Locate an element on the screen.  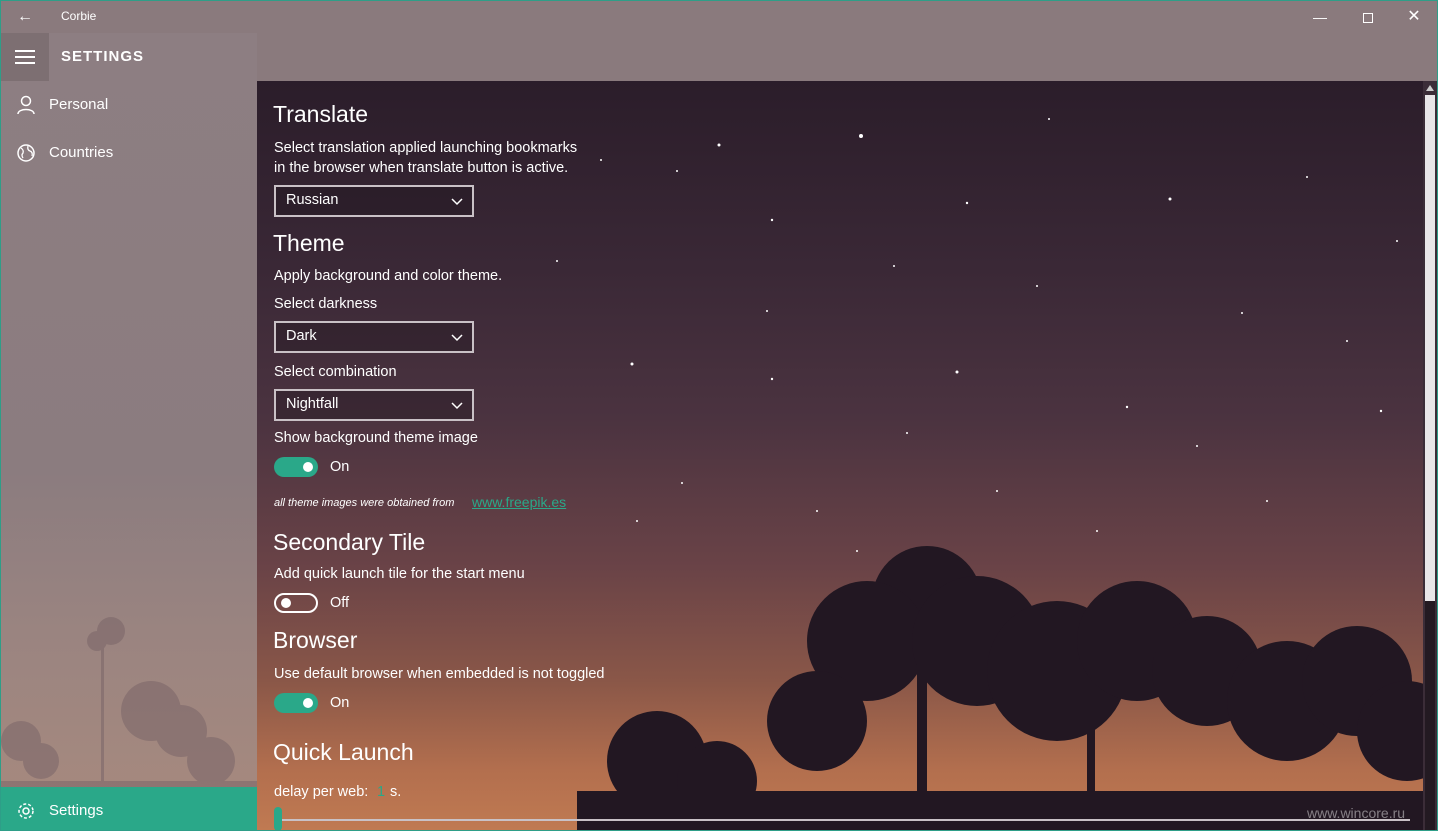
delay-value: 1 is located at coordinates (381, 792).